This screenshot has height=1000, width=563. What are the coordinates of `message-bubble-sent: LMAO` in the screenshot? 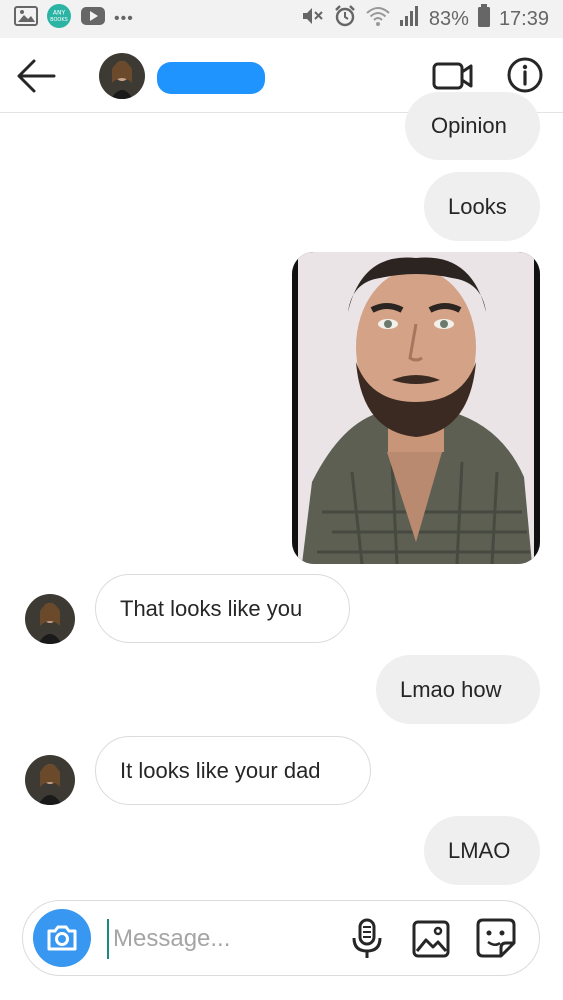 It's located at (482, 850).